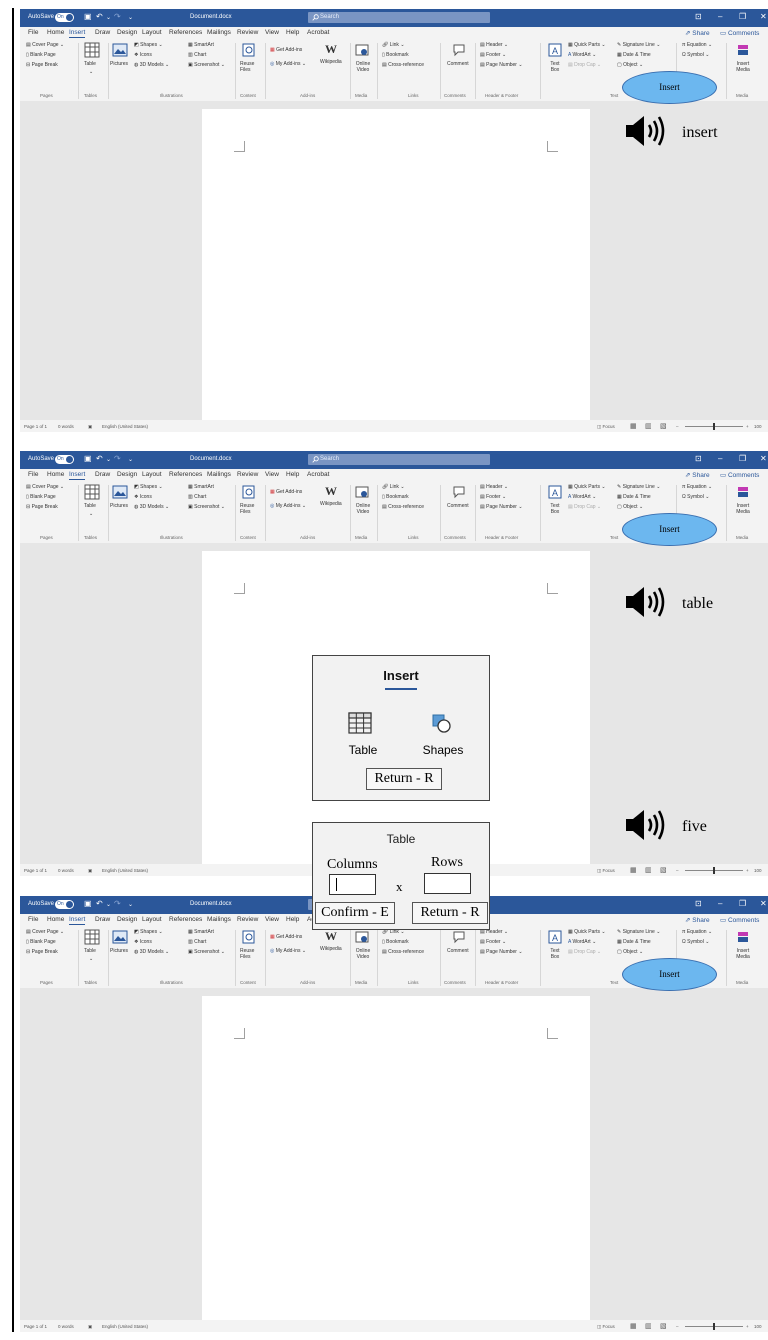  I want to click on wikipedia-label: Wikipedia, so click(331, 949).